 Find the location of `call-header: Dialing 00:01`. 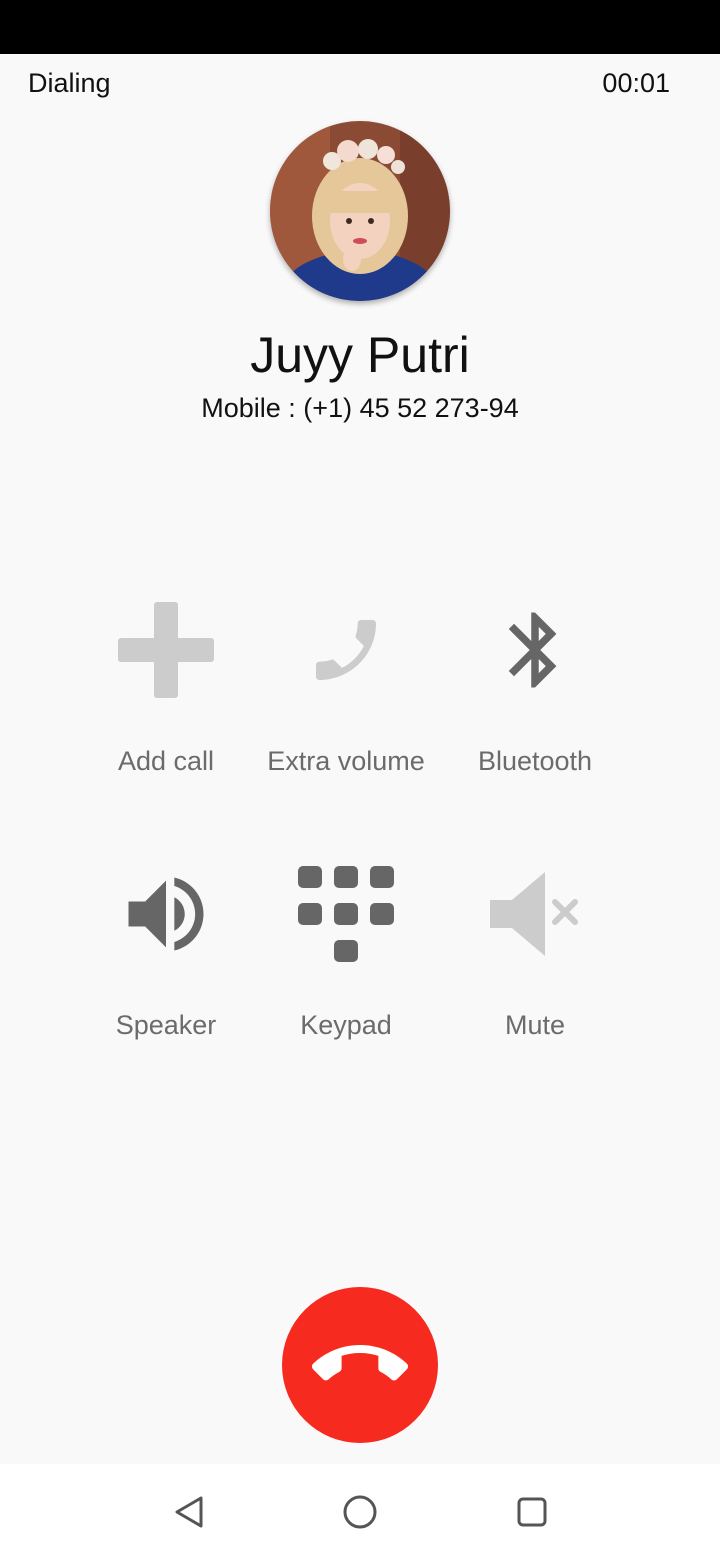

call-header: Dialing 00:01 is located at coordinates (360, 84).